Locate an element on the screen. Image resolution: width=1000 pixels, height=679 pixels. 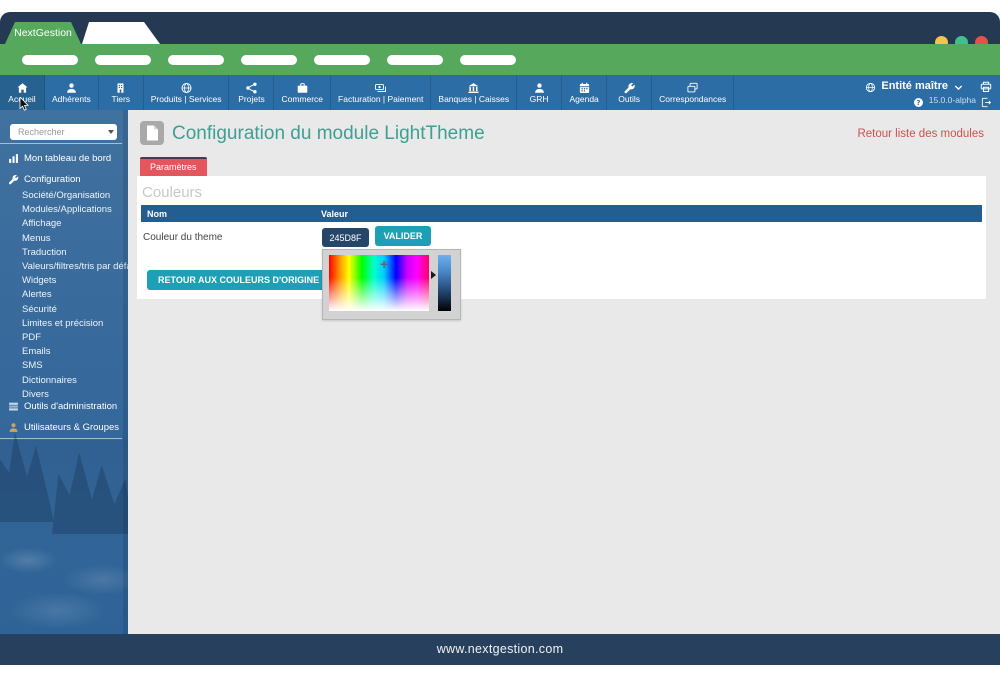
sidebar-subitem: Emails is located at coordinates (75, 352).